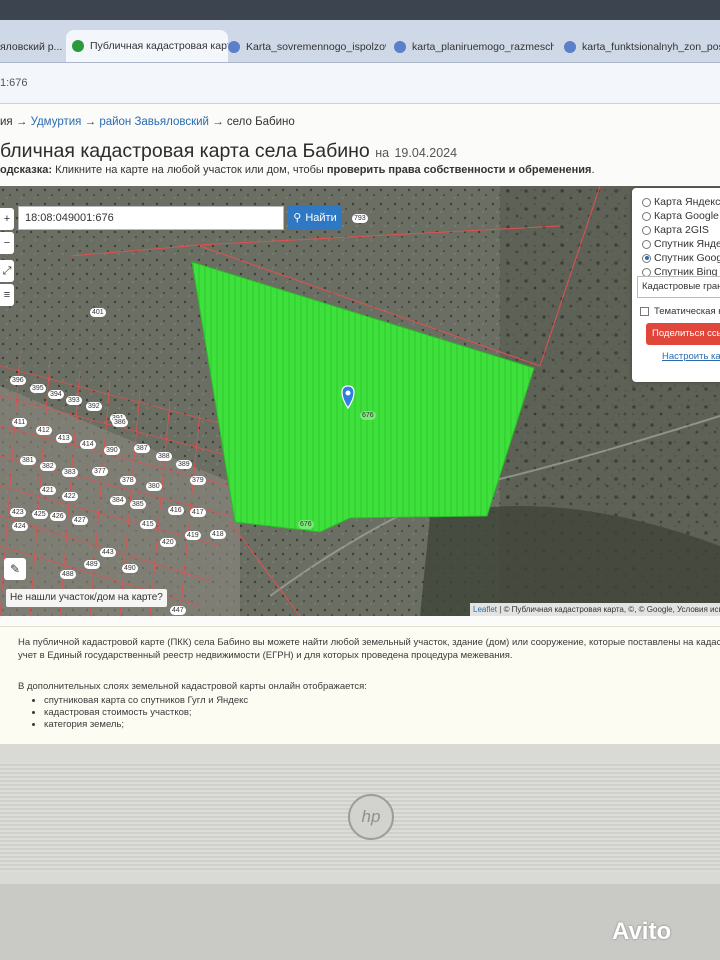  What do you see at coordinates (485, 609) in the screenshot?
I see `leaflet-link: Leaflet` at bounding box center [485, 609].